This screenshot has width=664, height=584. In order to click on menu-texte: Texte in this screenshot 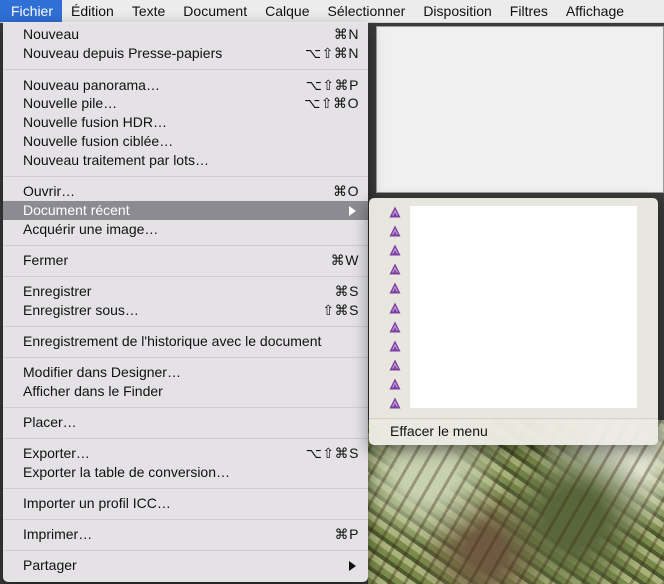, I will do `click(148, 11)`.